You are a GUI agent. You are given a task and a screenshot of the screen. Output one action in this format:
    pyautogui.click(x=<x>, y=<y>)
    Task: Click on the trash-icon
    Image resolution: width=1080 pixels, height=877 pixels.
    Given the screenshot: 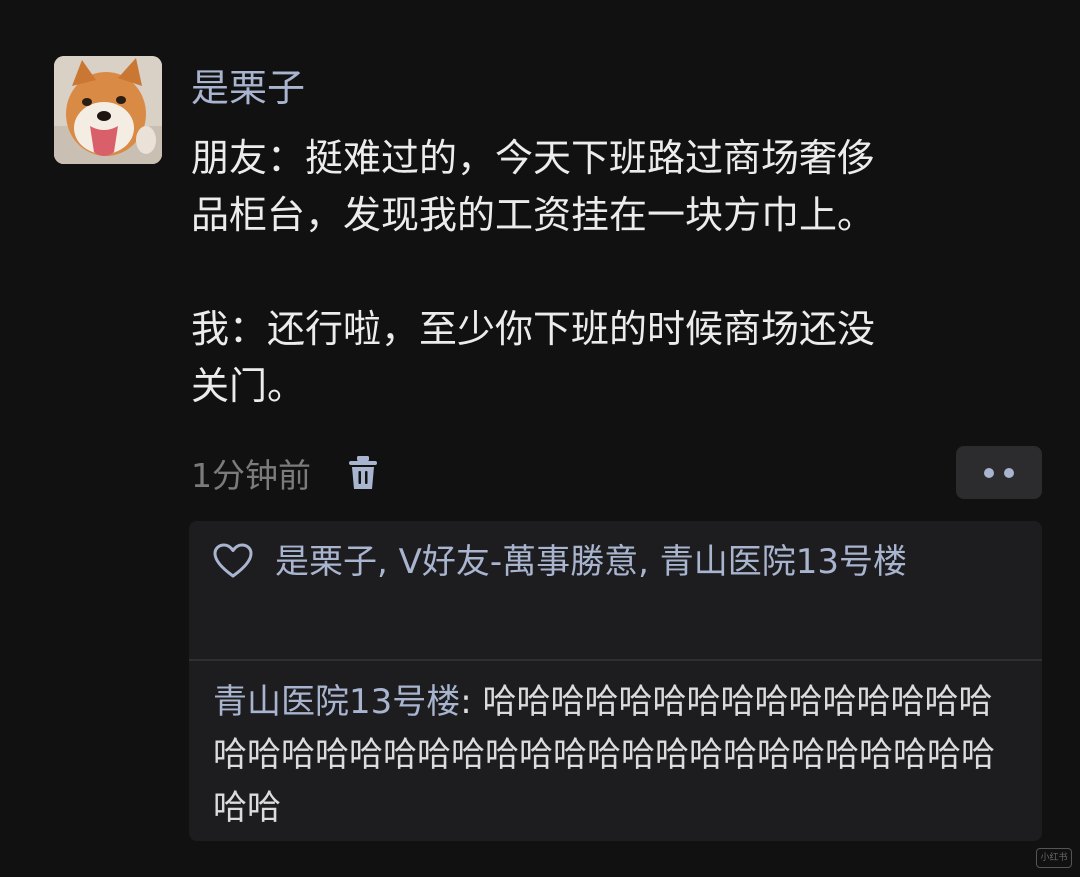 What is the action you would take?
    pyautogui.click(x=363, y=472)
    